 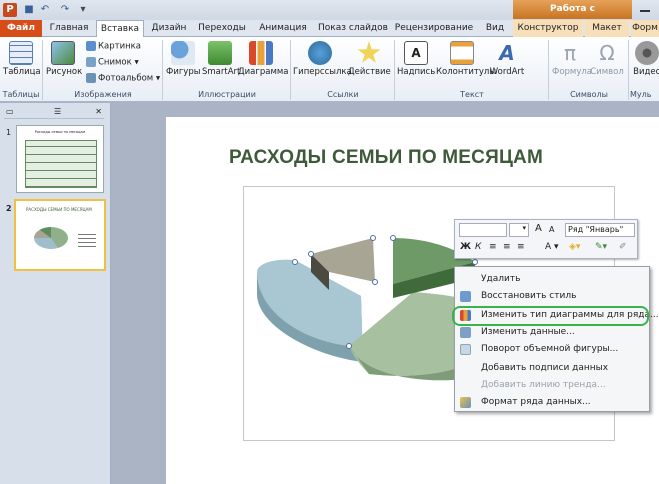 I want to click on shapes-button: Фигуры, so click(x=183, y=59).